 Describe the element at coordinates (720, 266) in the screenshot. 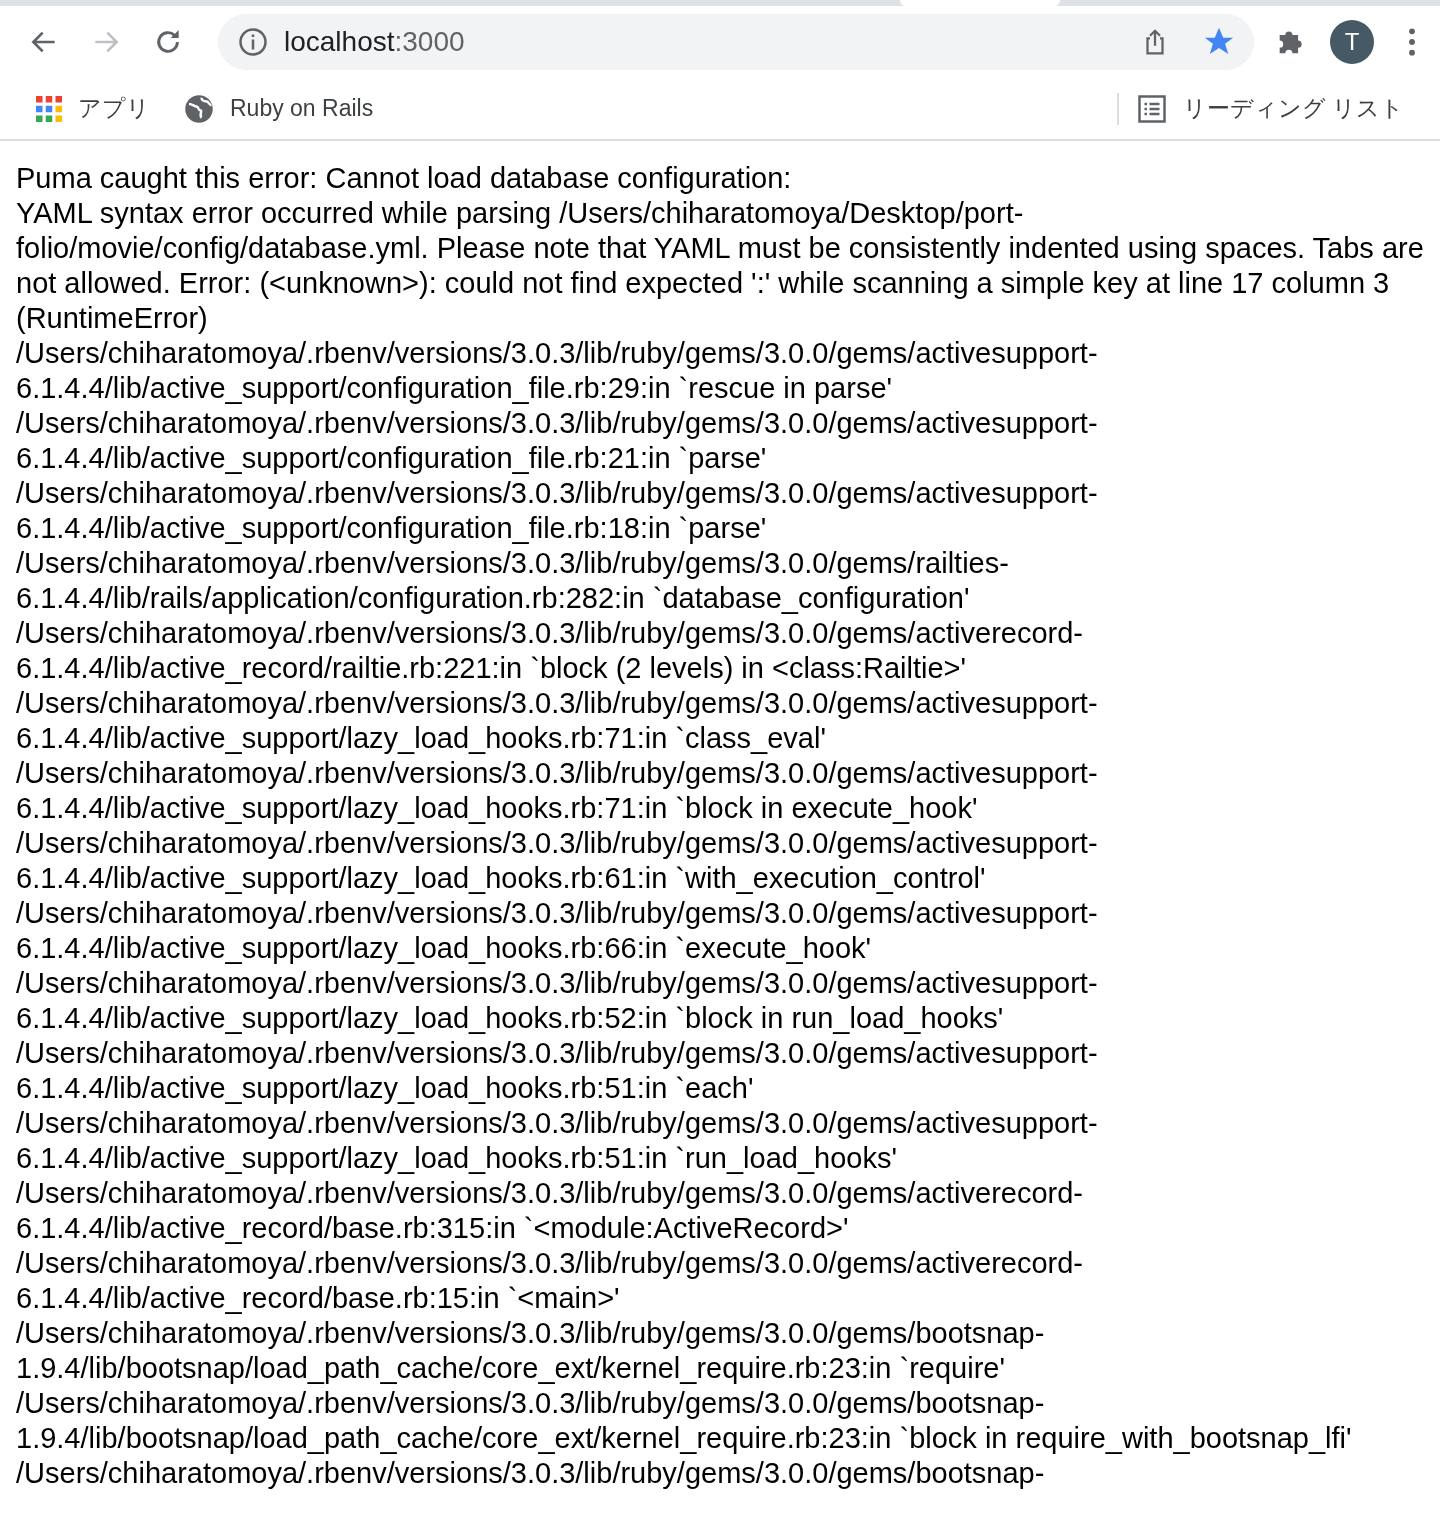

I see `error-message: YAML syntax error occurred while parsing /Users/chiharatomoya/Desktop/port-folio/movie/config/database.yml. Please note that YAML must be consistently indented using spaces. Tabs are not allowed. Error: (<unknown>): could not find expected ':' while scanning a simple key at line 17 column 3 (RuntimeError)` at that location.